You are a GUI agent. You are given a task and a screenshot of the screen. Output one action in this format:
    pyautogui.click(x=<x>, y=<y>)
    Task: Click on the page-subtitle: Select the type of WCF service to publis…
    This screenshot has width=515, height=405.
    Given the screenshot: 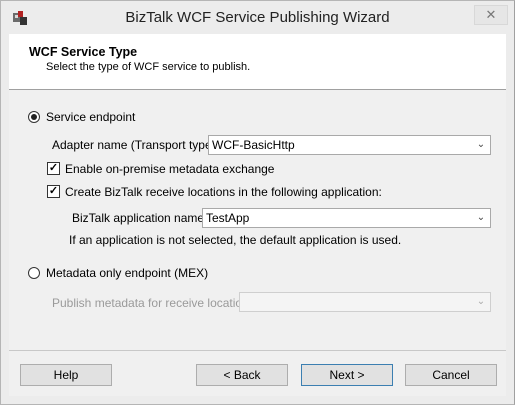 What is the action you would take?
    pyautogui.click(x=148, y=67)
    